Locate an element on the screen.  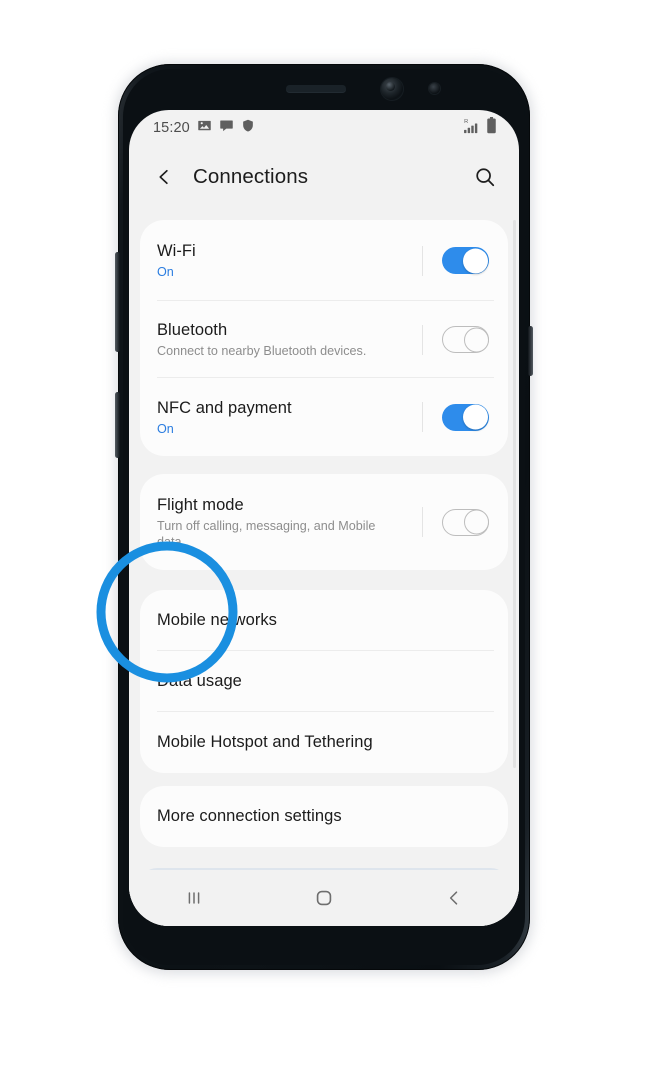
power-button is located at coordinates (530, 351).